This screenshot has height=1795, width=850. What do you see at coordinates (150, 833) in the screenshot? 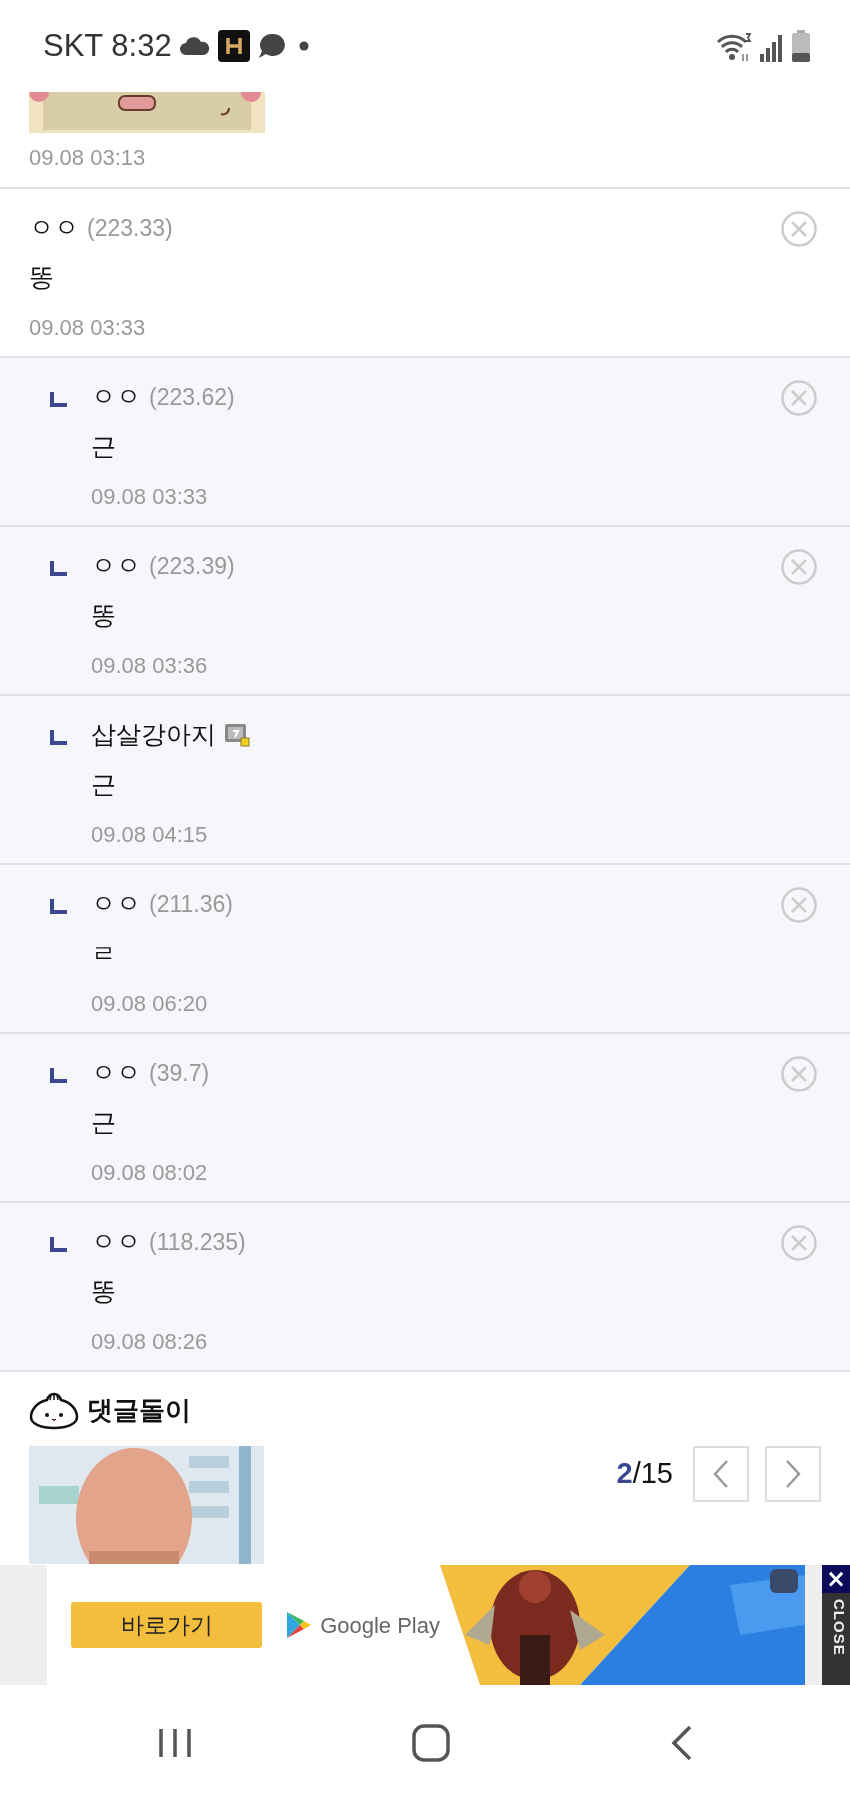
I see `comment-time: 09.08 04:15` at bounding box center [150, 833].